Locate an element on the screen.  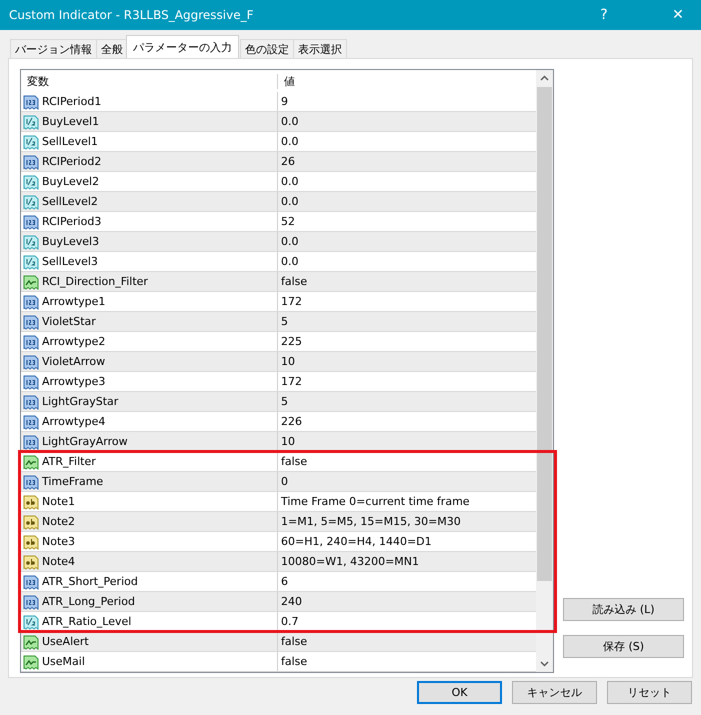
table-cell-text: 9 is located at coordinates (284, 102).